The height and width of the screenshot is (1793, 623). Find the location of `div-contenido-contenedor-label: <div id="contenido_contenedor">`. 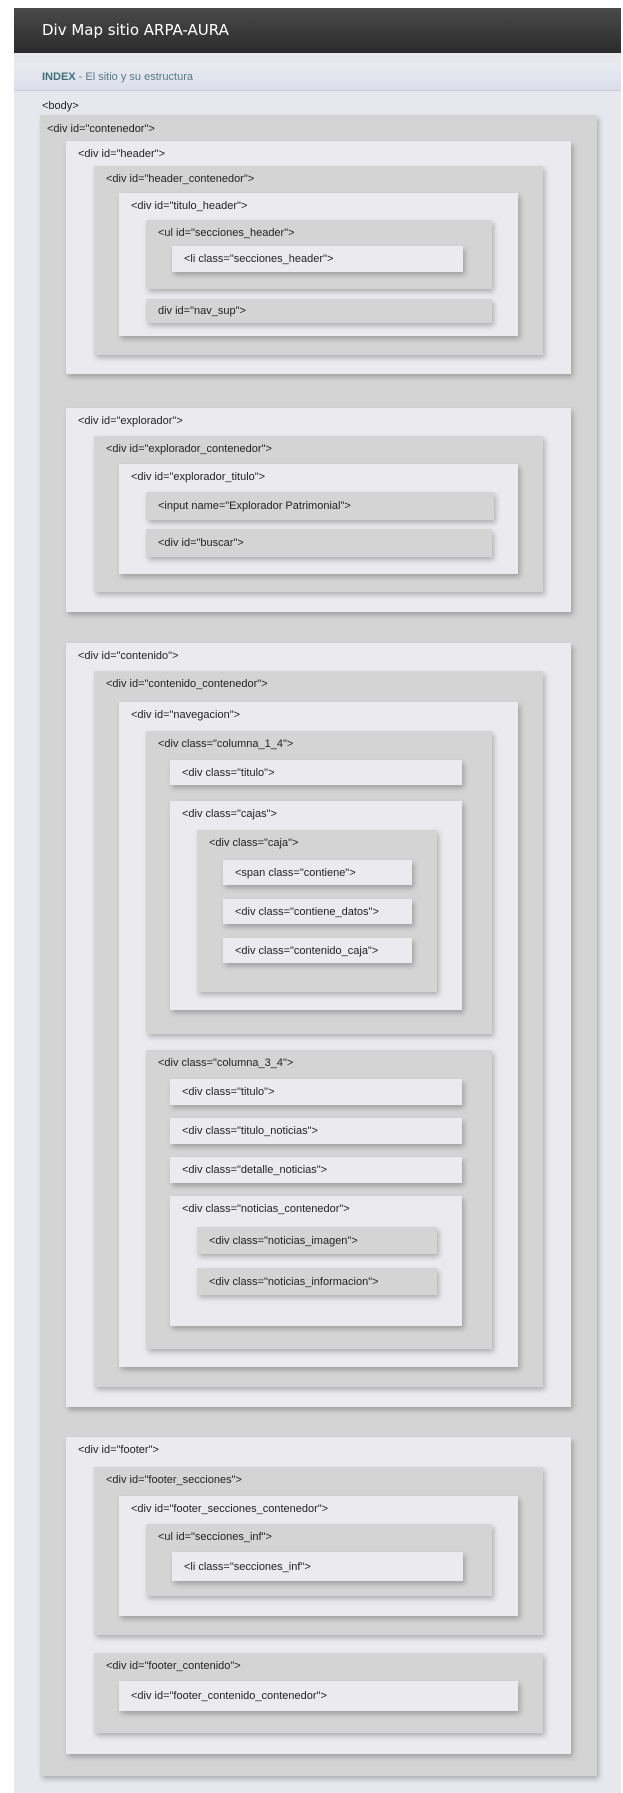

div-contenido-contenedor-label: <div id="contenido_contenedor"> is located at coordinates (187, 684).